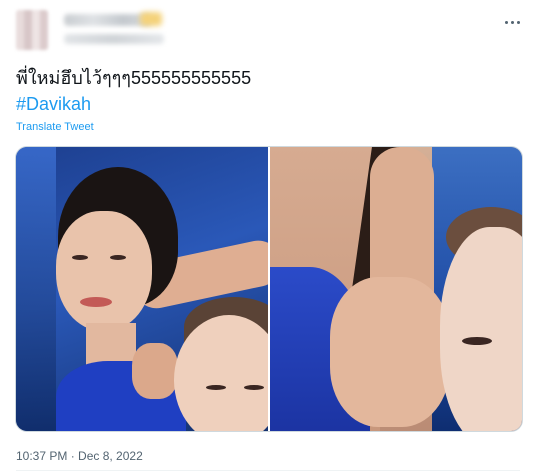 This screenshot has width=536, height=472. What do you see at coordinates (55, 127) in the screenshot?
I see `translate-tweet-link: Translate Tweet` at bounding box center [55, 127].